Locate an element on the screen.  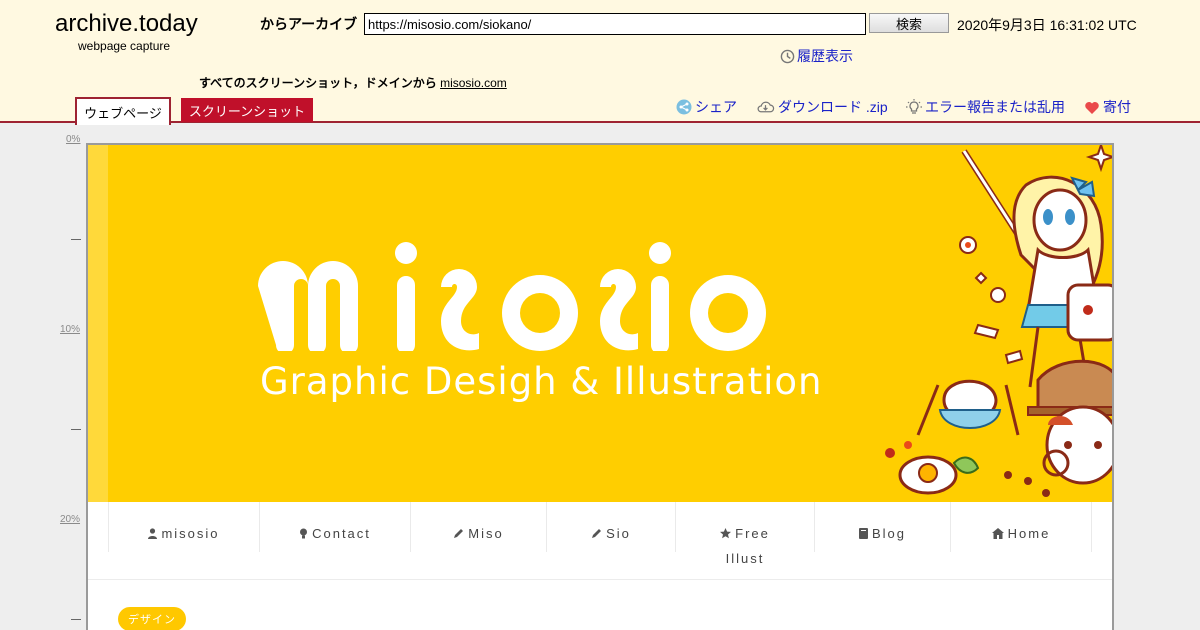
misosio-logo: misosio is located at coordinates (512, 296).